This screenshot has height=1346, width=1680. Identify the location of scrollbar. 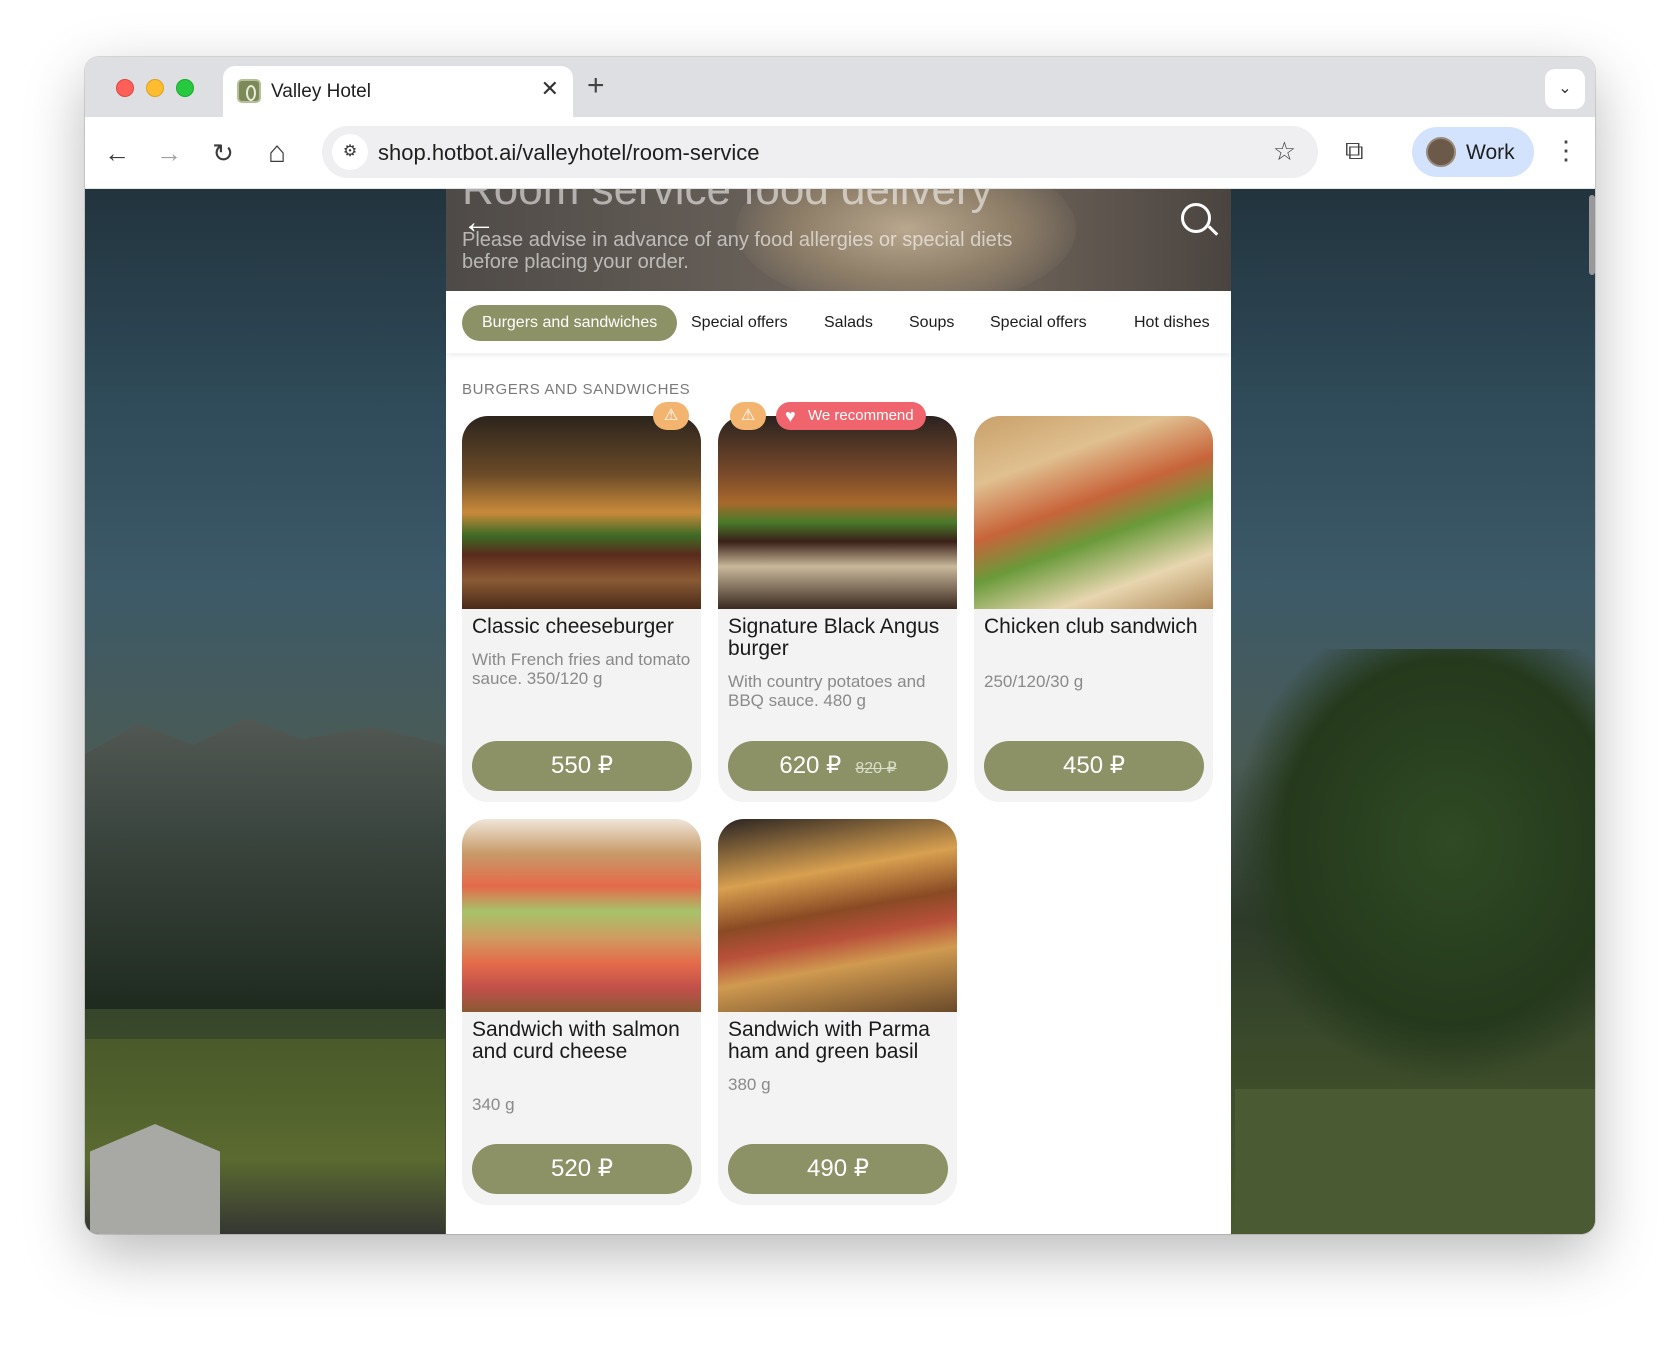
(1592, 235).